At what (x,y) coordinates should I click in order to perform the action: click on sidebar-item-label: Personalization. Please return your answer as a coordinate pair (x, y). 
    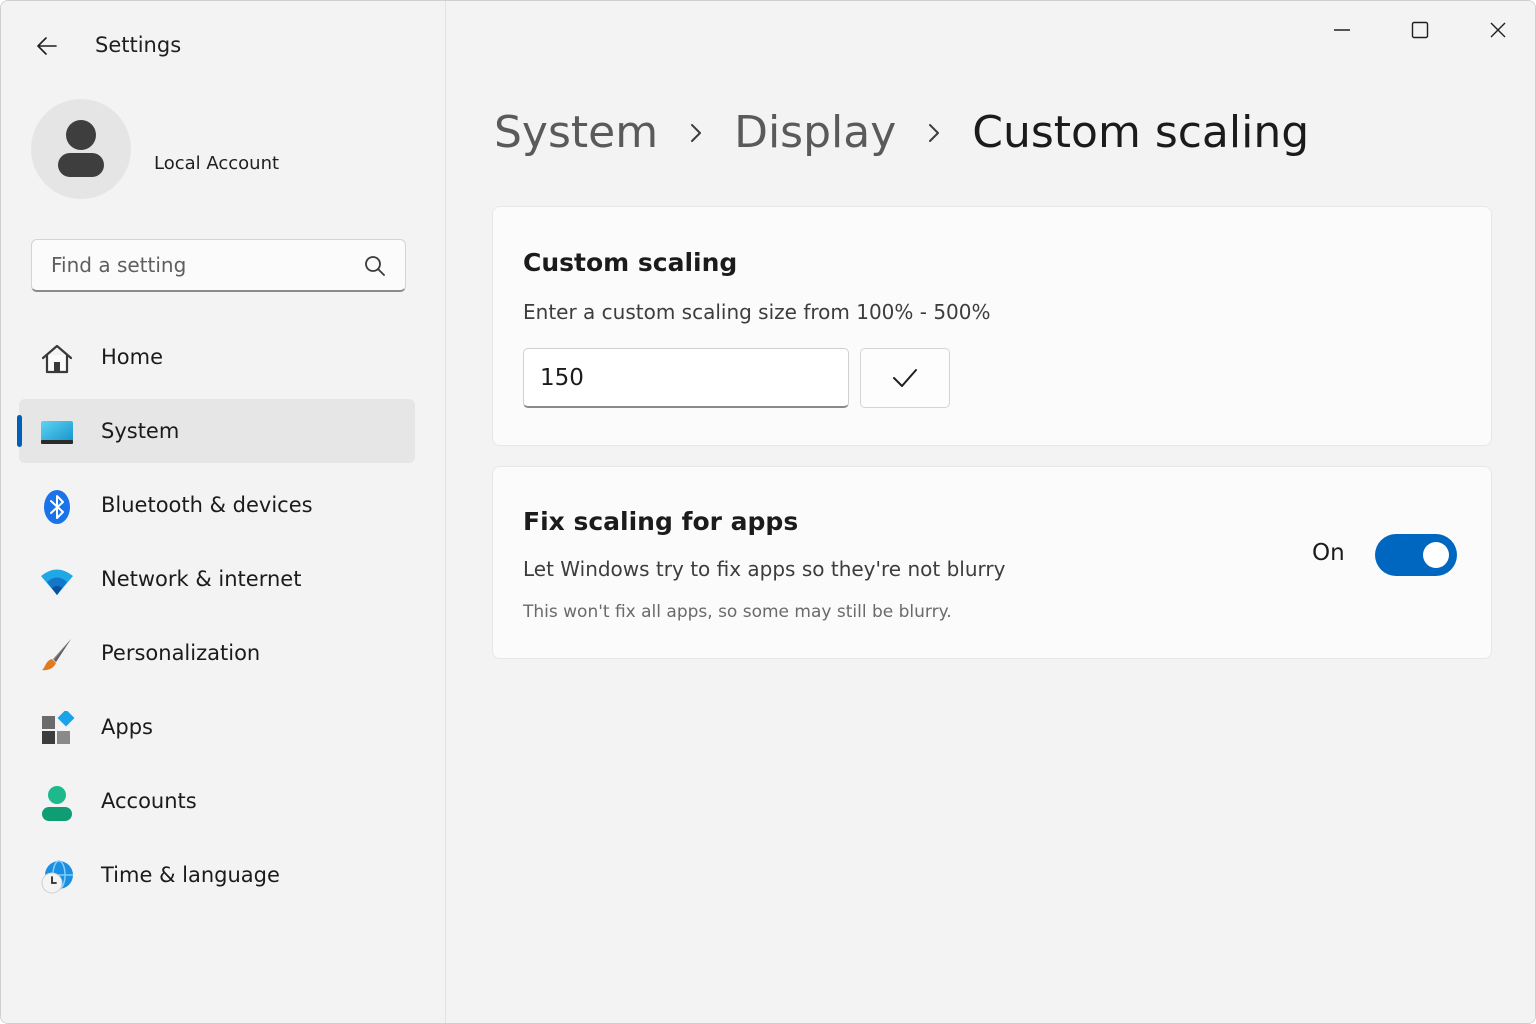
    Looking at the image, I should click on (181, 653).